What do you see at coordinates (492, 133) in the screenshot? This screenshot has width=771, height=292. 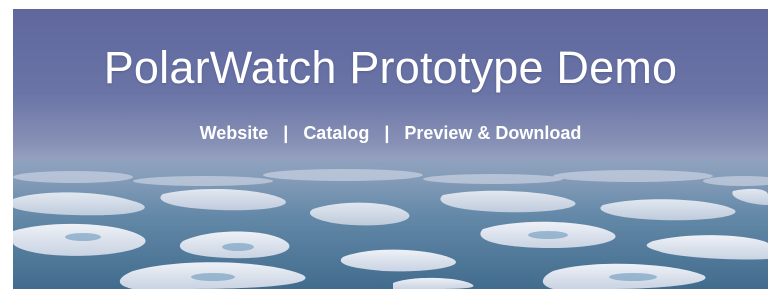 I see `preview-download-link: Preview & Download` at bounding box center [492, 133].